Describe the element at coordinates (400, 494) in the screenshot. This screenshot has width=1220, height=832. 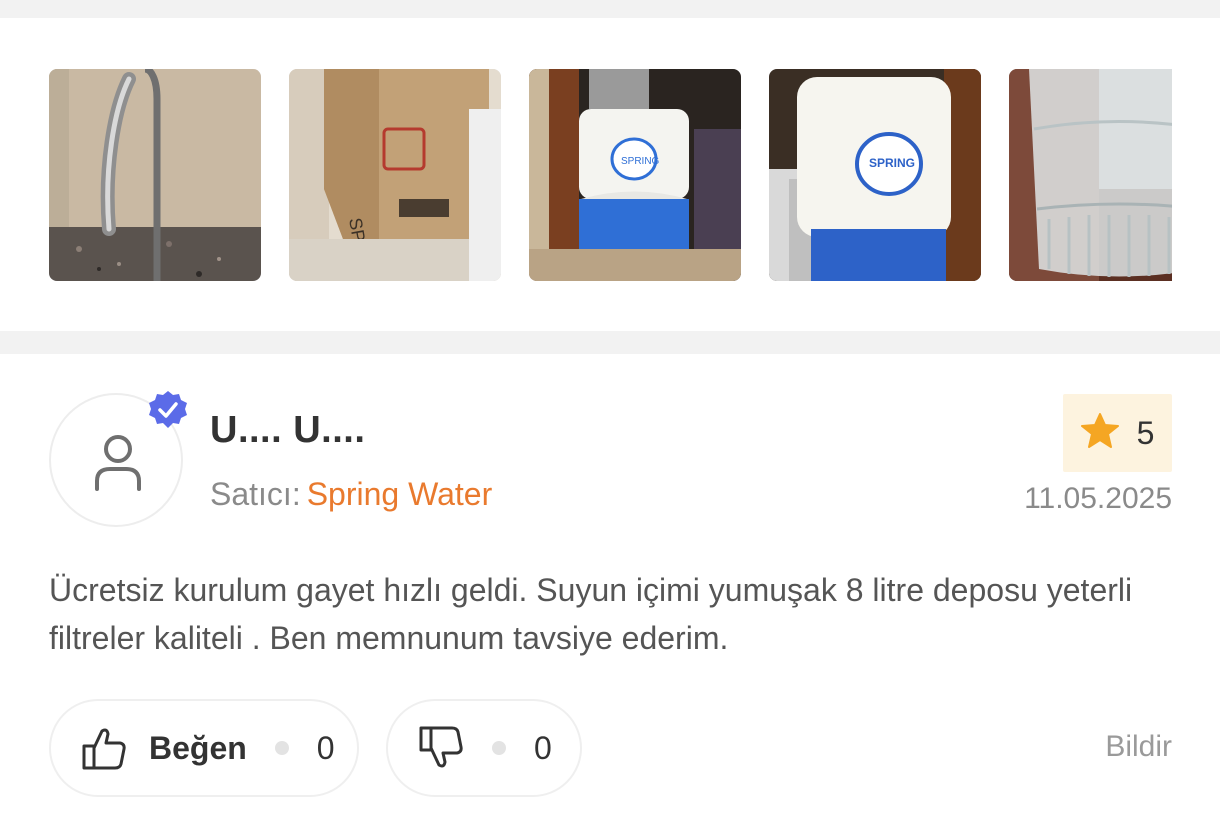
I see `seller-link: Spring Water` at that location.